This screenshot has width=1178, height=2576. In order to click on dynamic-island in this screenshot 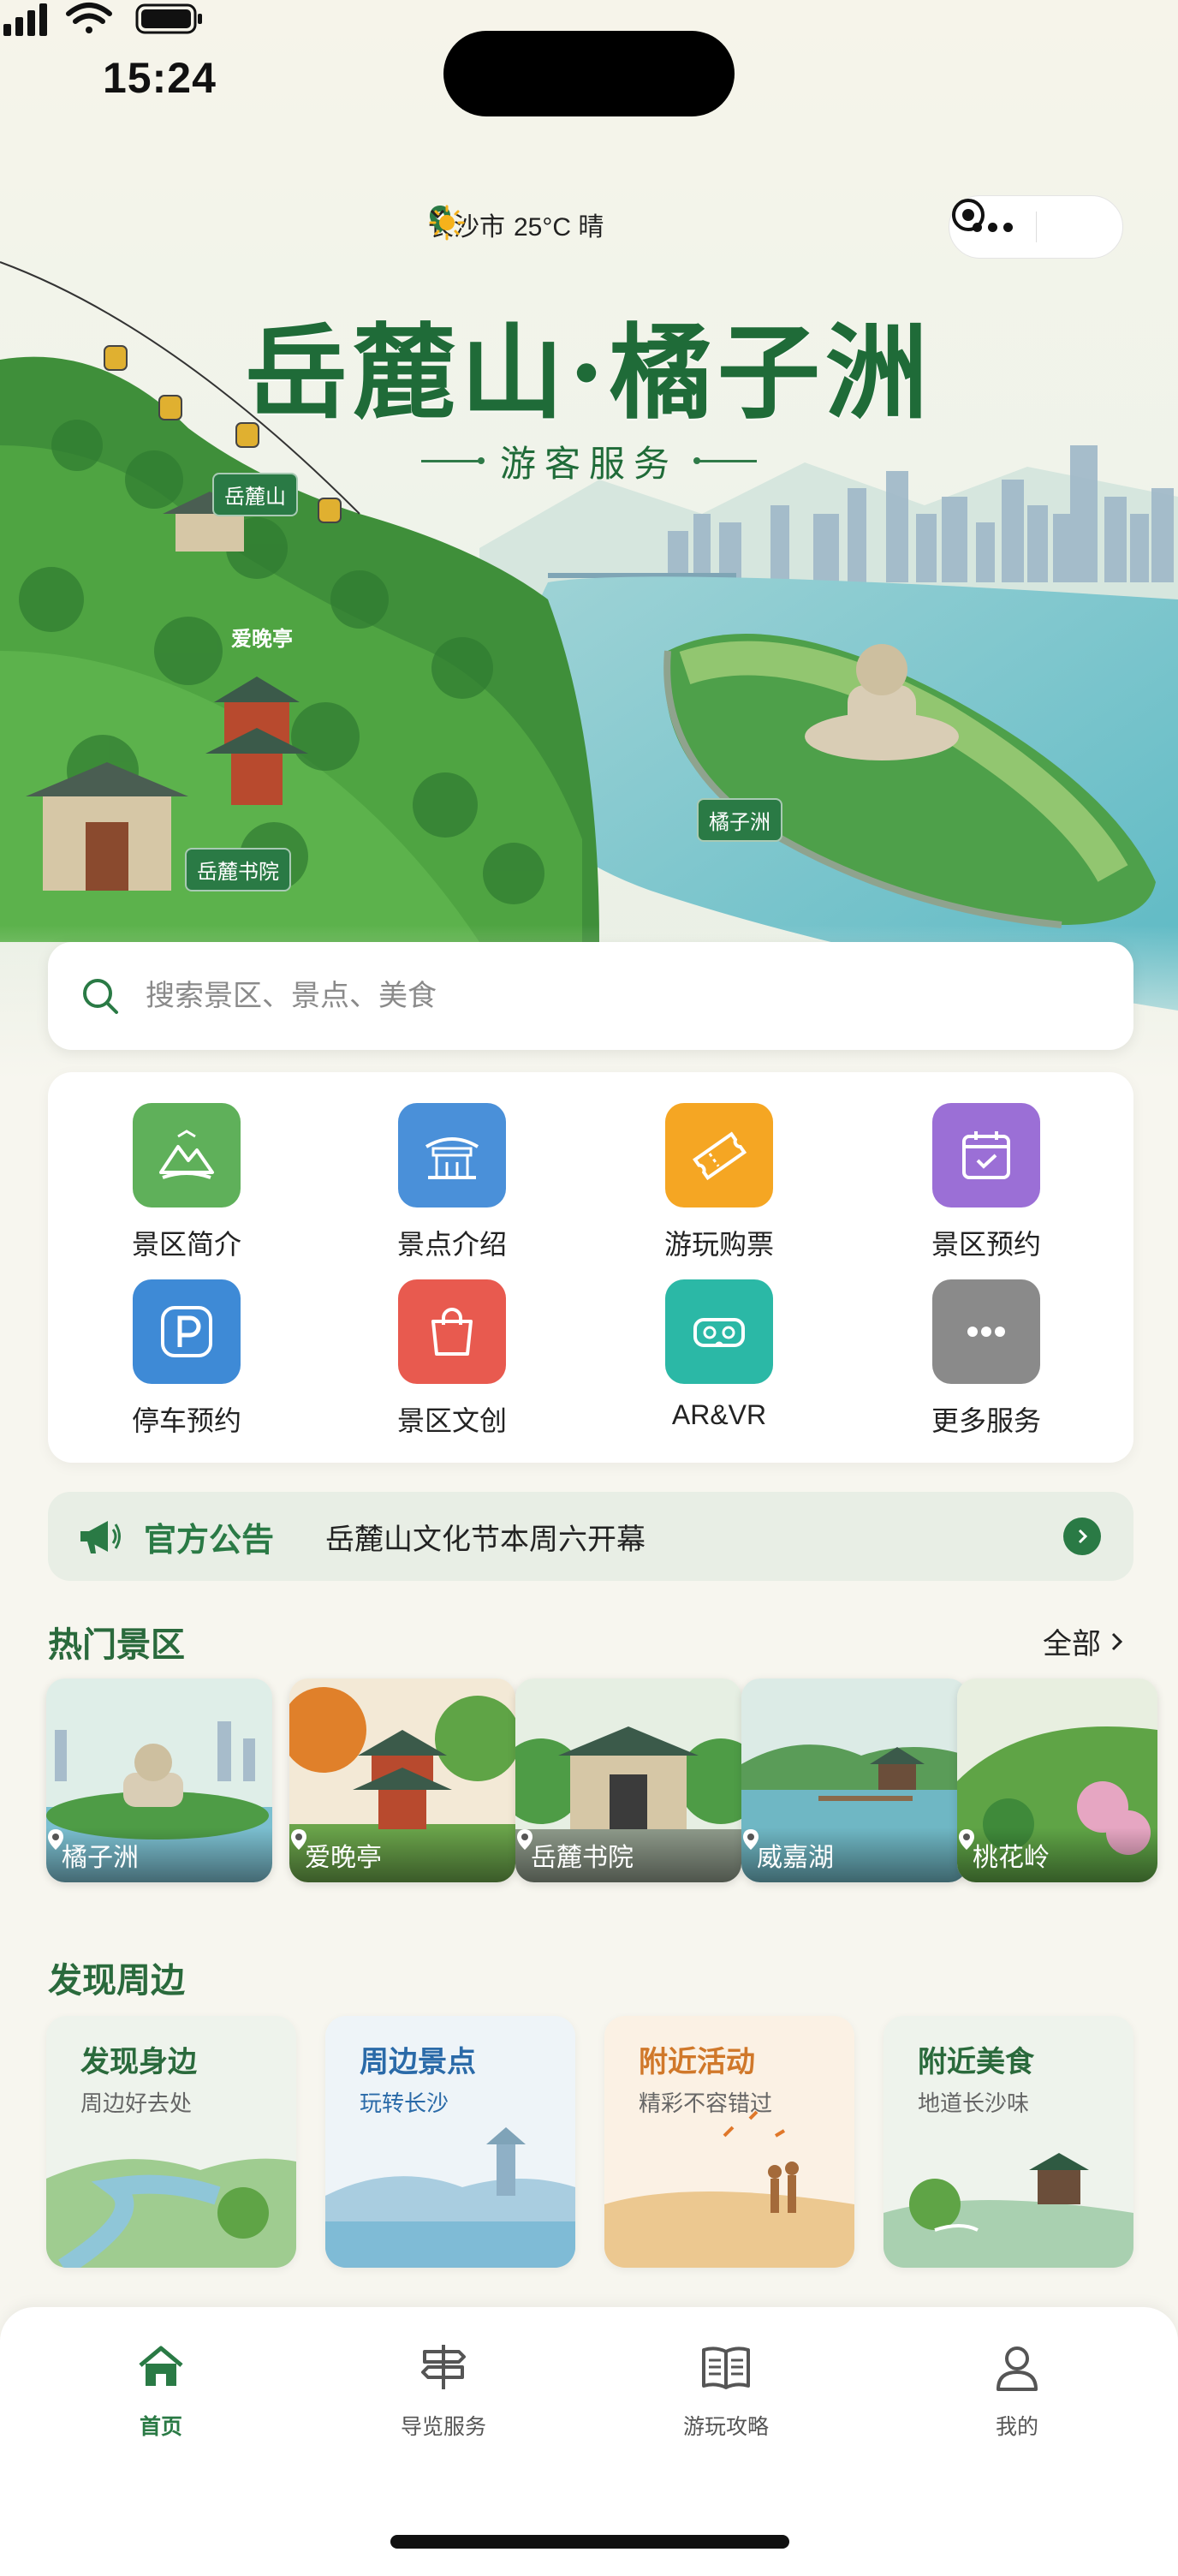, I will do `click(589, 73)`.